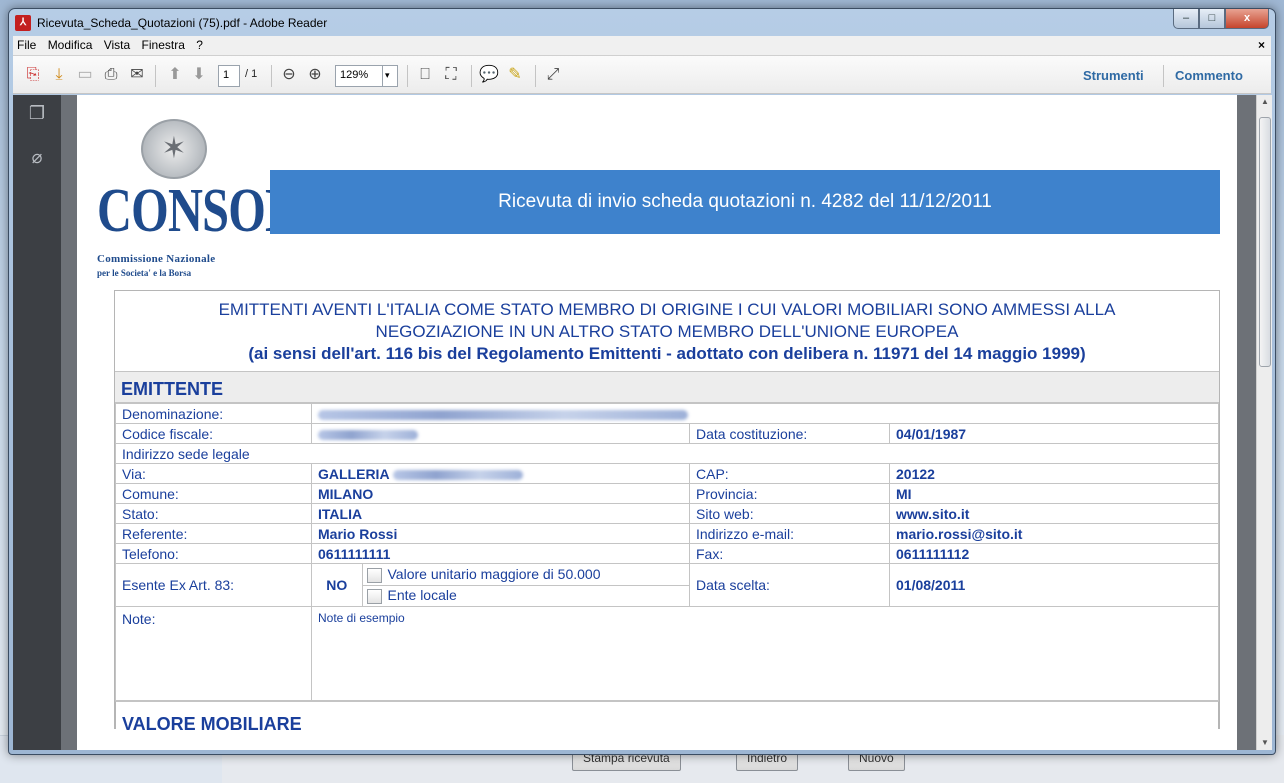 Image resolution: width=1284 pixels, height=783 pixels. What do you see at coordinates (1265, 242) in the screenshot?
I see `scrollbar-thumb` at bounding box center [1265, 242].